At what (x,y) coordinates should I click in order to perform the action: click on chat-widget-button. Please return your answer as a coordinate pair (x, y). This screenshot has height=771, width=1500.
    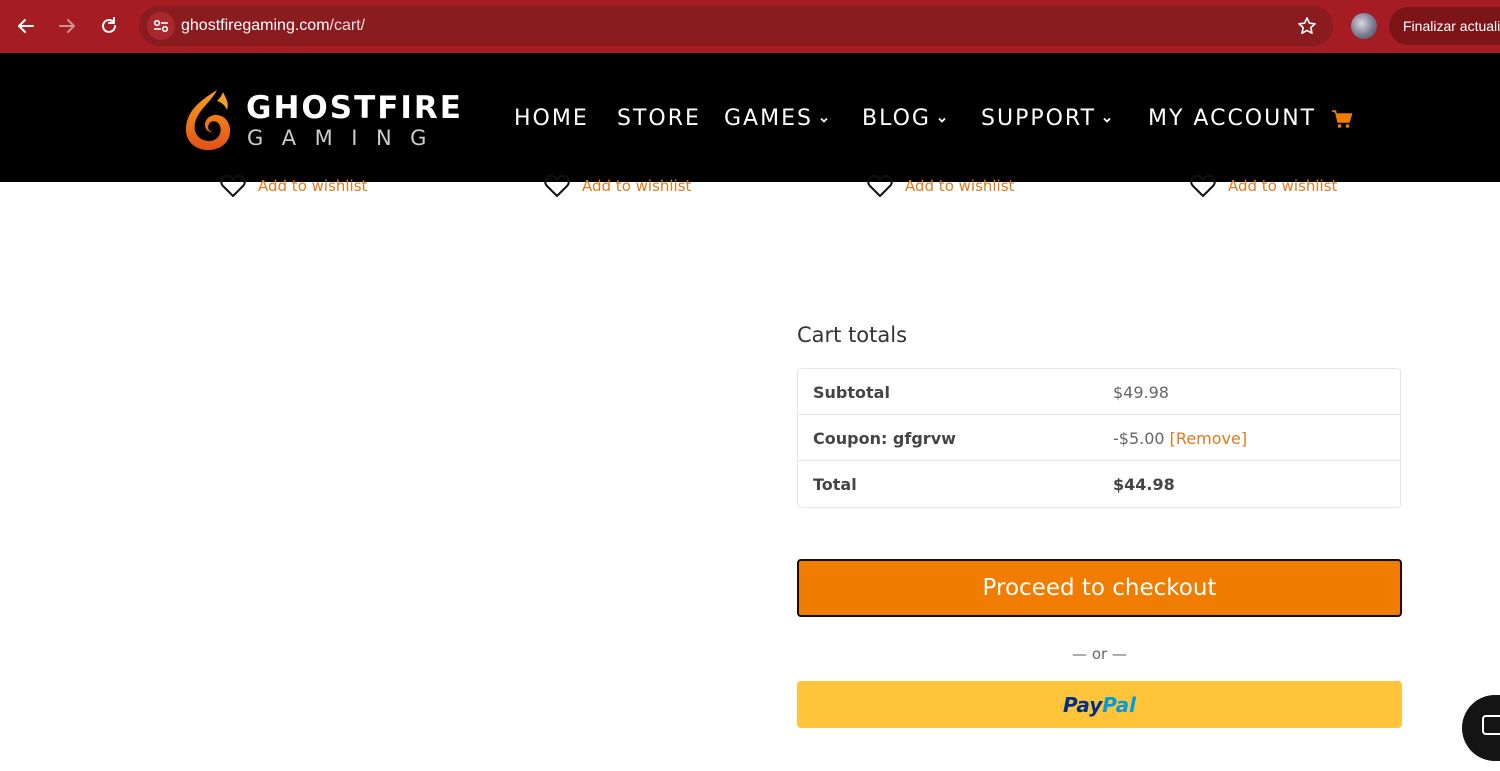
    Looking at the image, I should click on (1481, 728).